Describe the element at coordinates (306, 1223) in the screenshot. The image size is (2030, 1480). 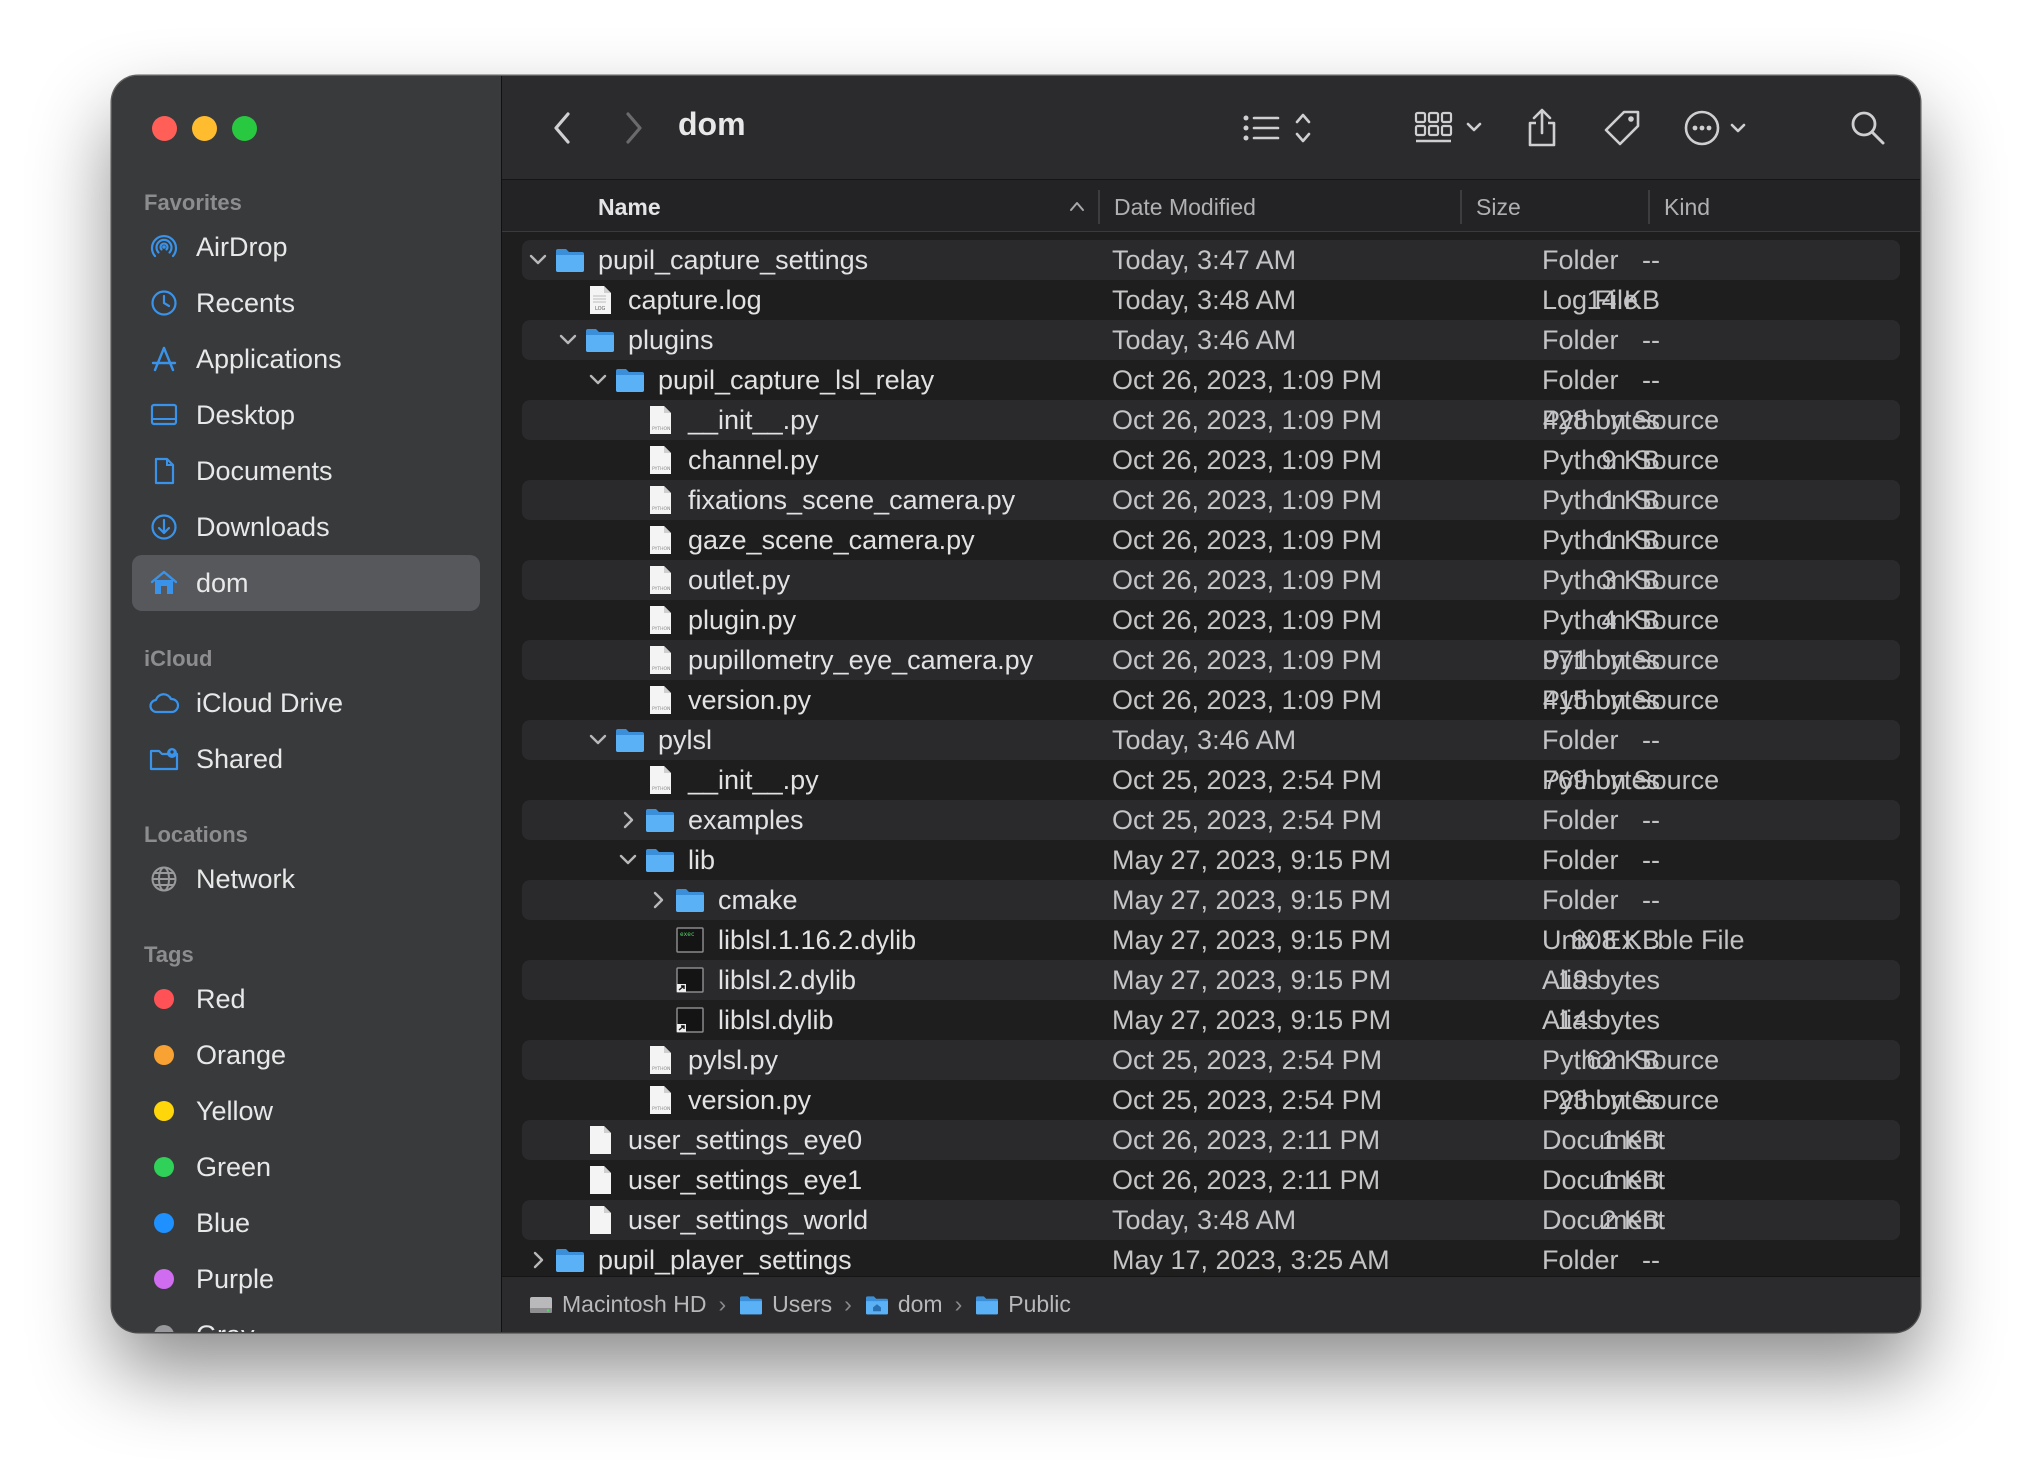
I see `sidebar-item-blue: Blue` at that location.